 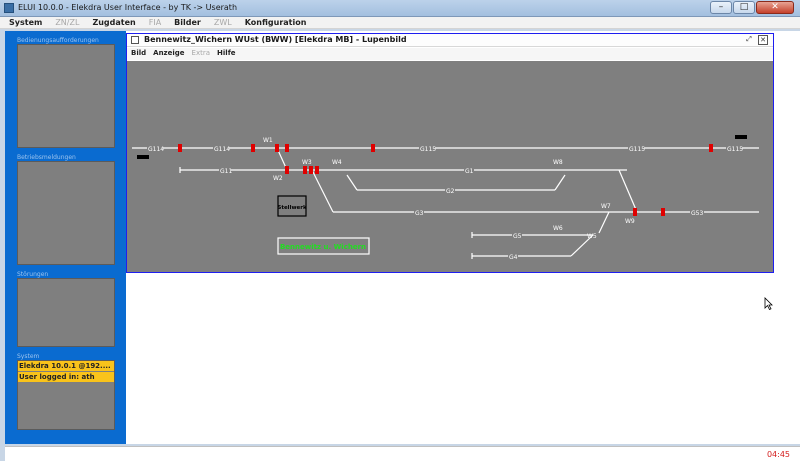 What do you see at coordinates (58, 40) in the screenshot?
I see `panel-label-bedienungsaufforderungen: Bedienungsaufforderungen` at bounding box center [58, 40].